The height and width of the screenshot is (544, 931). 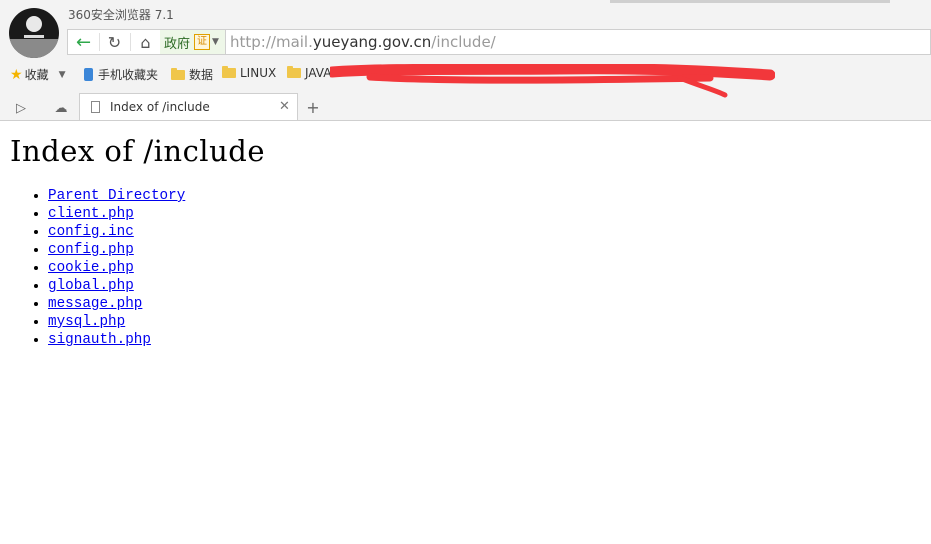 What do you see at coordinates (463, 42) in the screenshot?
I see `url-path: /include/` at bounding box center [463, 42].